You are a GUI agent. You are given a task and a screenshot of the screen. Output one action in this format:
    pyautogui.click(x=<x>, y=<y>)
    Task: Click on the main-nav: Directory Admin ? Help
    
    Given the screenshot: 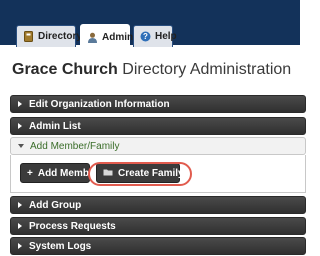 What is the action you would take?
    pyautogui.click(x=150, y=36)
    